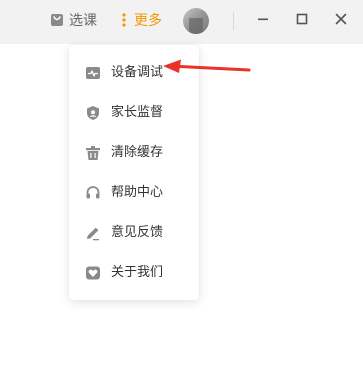 The image size is (363, 376). I want to click on select-course-button: 选课, so click(73, 20).